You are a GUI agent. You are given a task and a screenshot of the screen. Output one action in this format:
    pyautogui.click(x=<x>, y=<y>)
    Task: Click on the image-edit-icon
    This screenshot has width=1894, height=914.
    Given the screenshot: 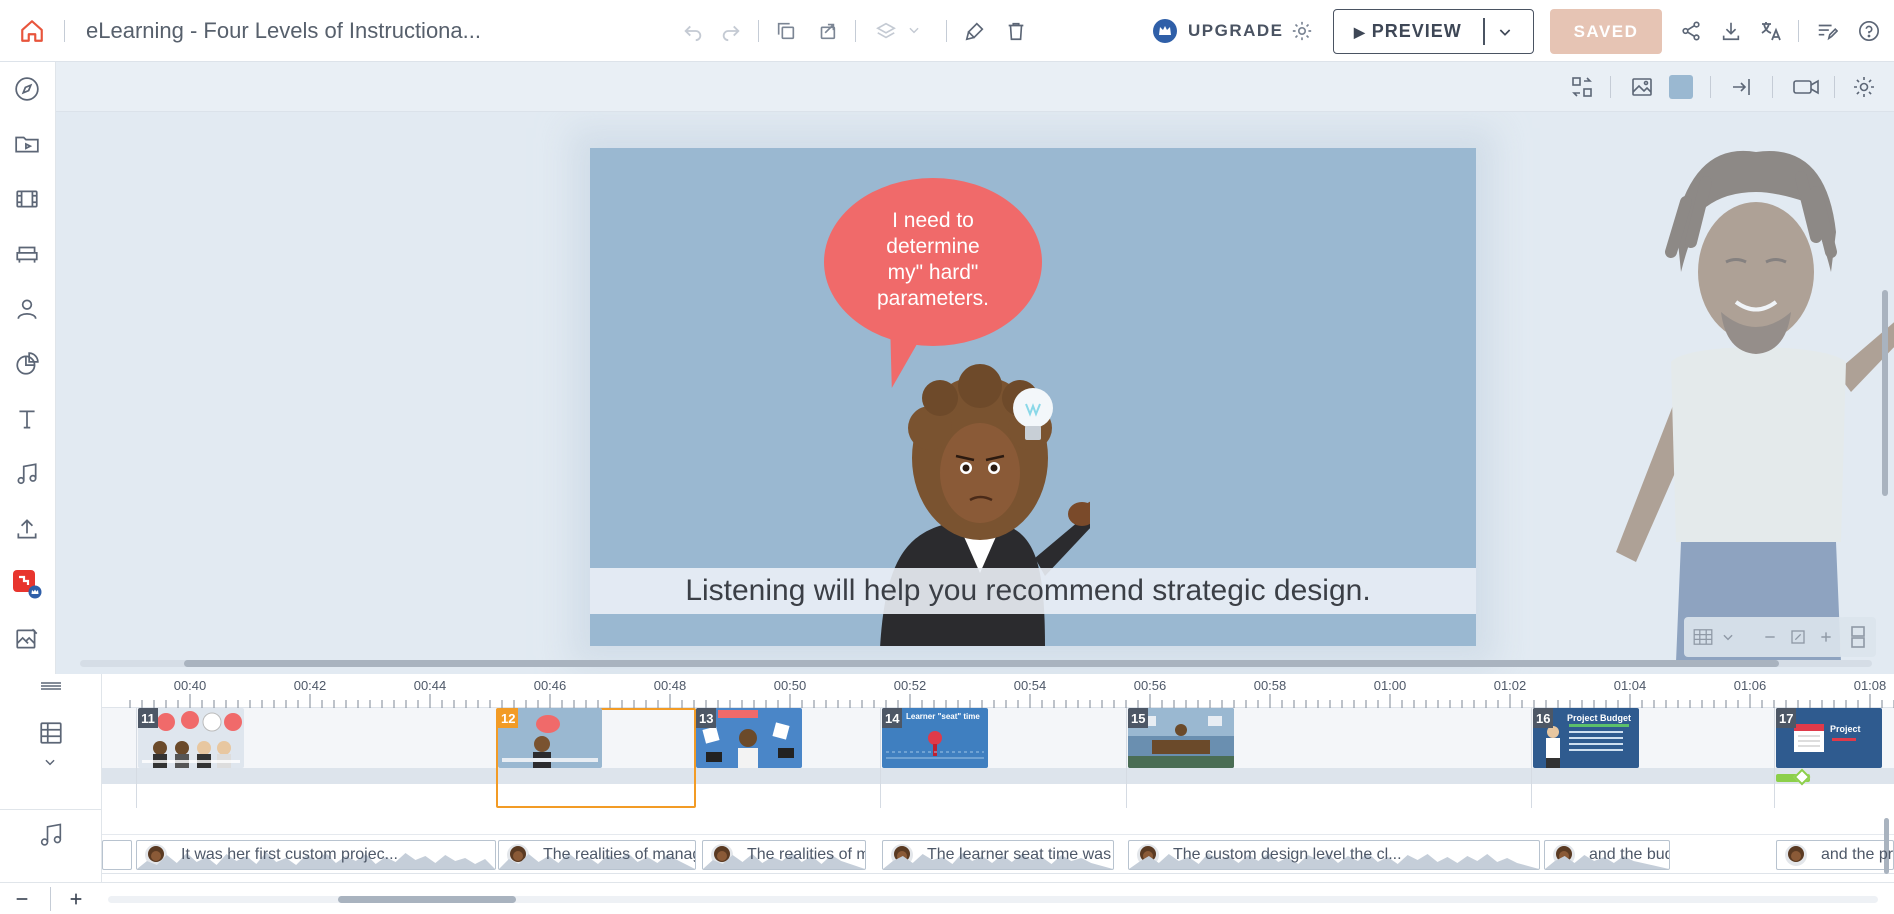 What is the action you would take?
    pyautogui.click(x=27, y=639)
    